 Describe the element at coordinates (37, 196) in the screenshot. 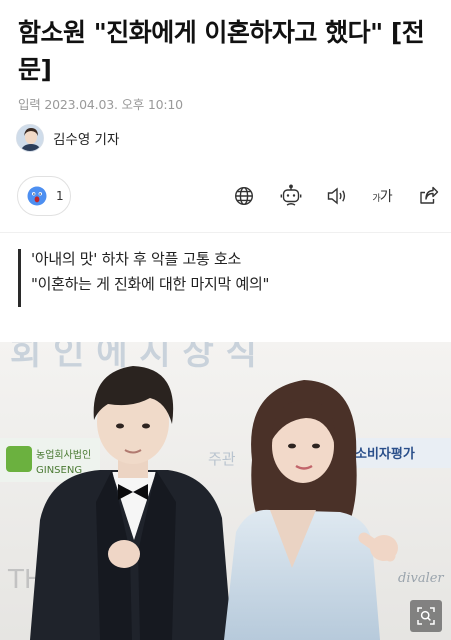

I see `surprised-emoji-icon` at that location.